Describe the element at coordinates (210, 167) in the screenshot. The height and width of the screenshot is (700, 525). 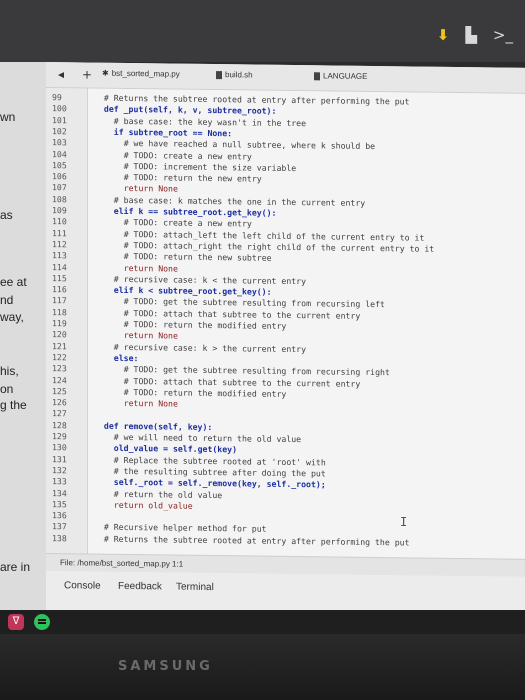
I see `code-line: # TODO: increment the size variable` at that location.